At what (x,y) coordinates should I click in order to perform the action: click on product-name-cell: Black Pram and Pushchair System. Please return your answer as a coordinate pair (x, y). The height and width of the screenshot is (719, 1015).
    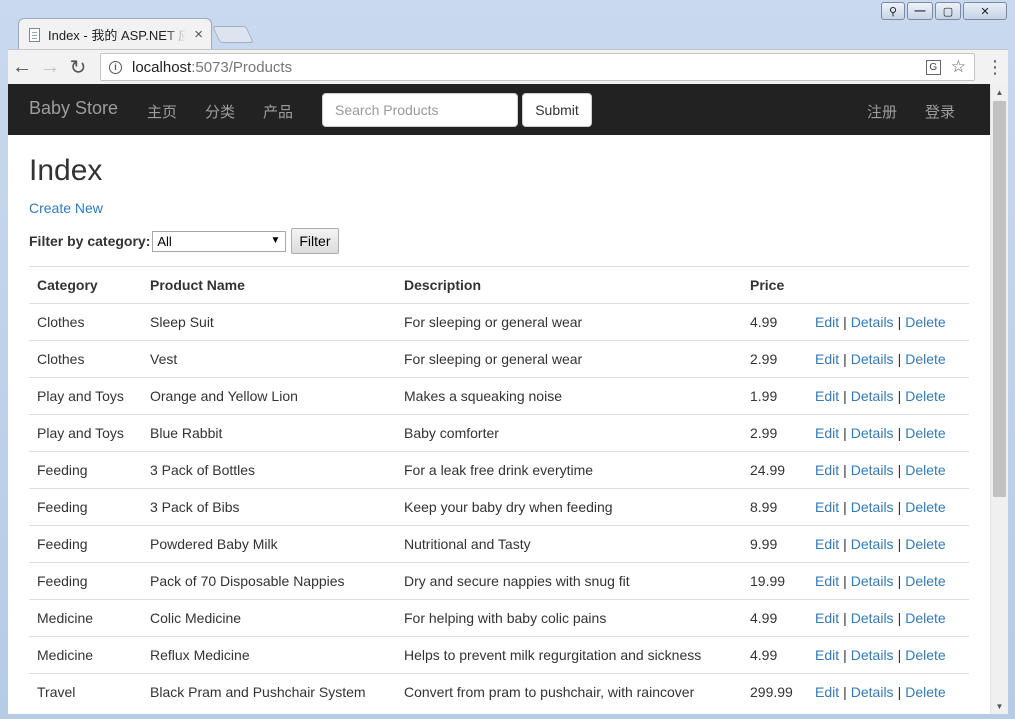
    Looking at the image, I should click on (269, 692).